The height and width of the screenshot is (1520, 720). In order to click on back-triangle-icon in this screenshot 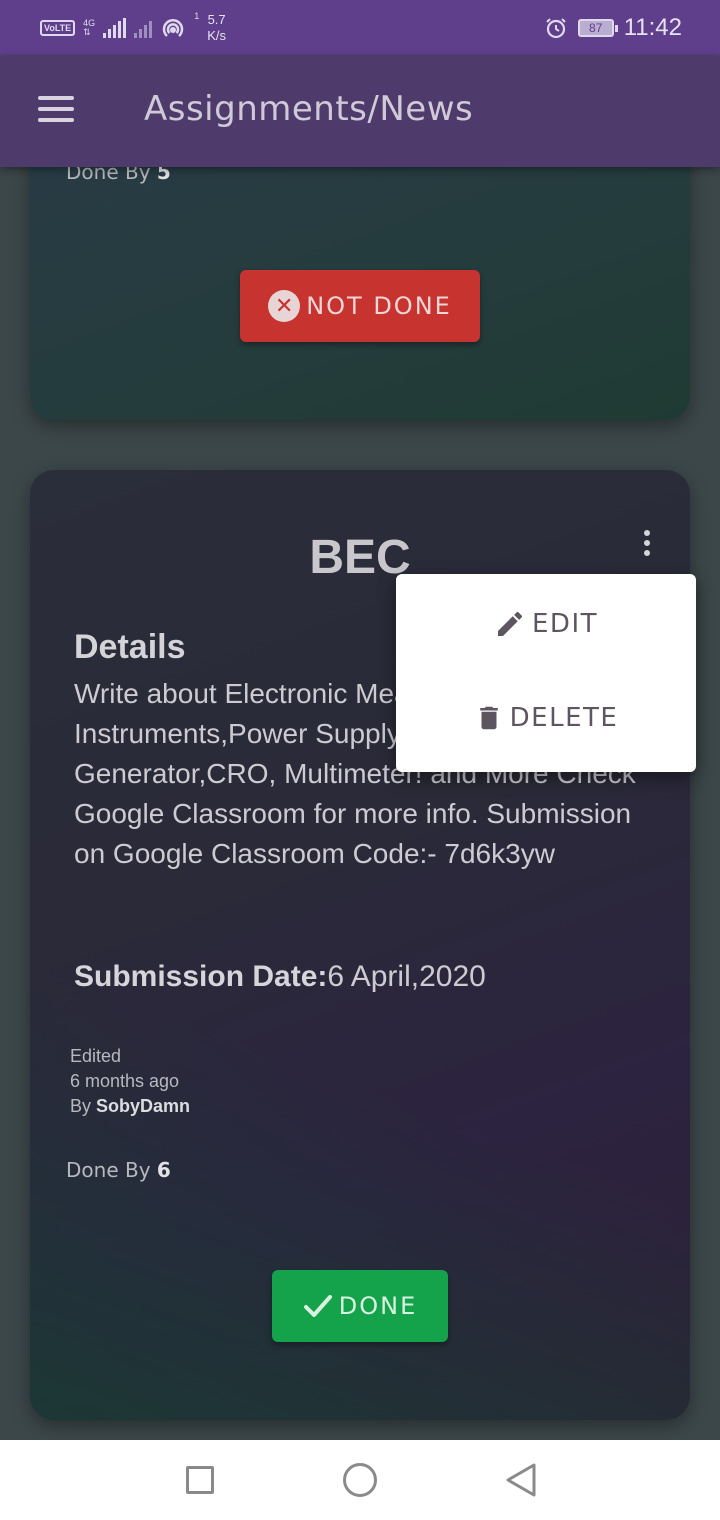, I will do `click(521, 1480)`.